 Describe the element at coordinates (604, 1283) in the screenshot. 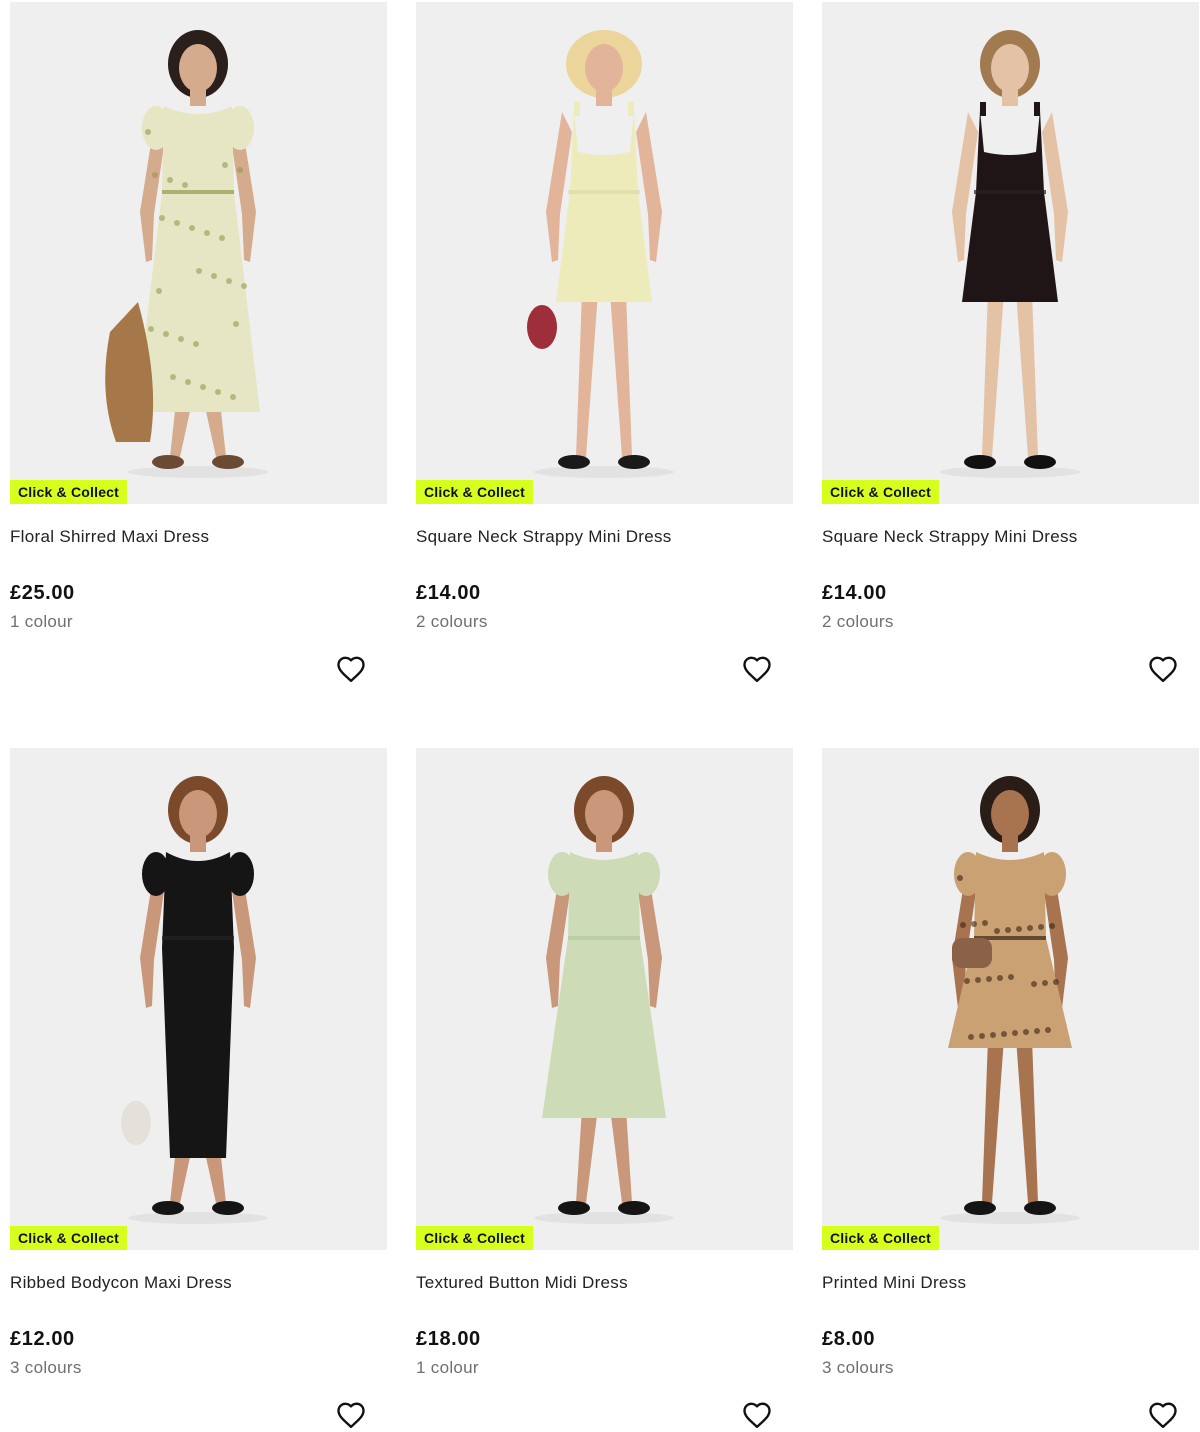

I see `product-name: Textured Button Midi Dress` at that location.